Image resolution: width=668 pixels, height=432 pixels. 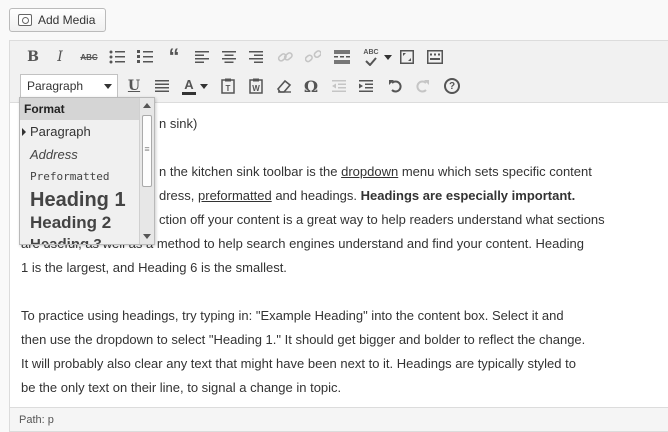 I want to click on text-color-menu-button, so click(x=204, y=86).